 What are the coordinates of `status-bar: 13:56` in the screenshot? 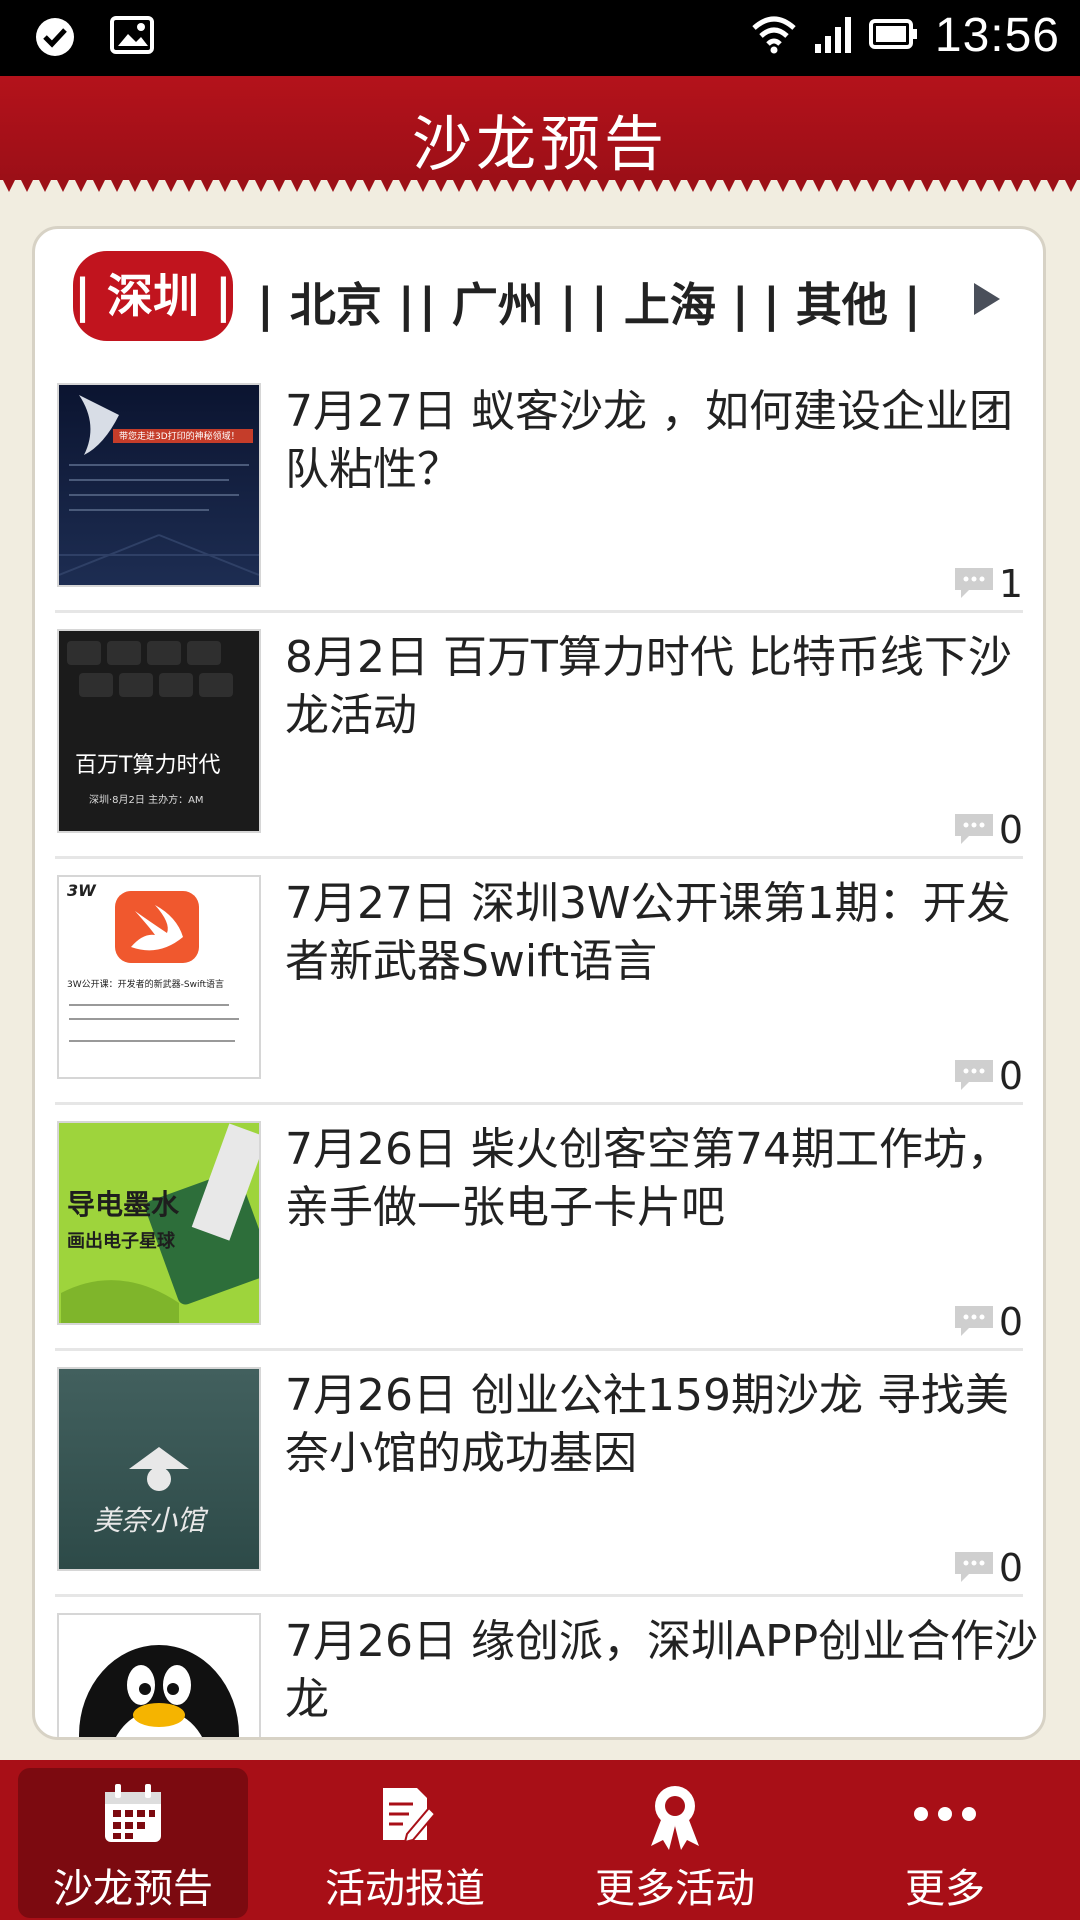 It's located at (540, 38).